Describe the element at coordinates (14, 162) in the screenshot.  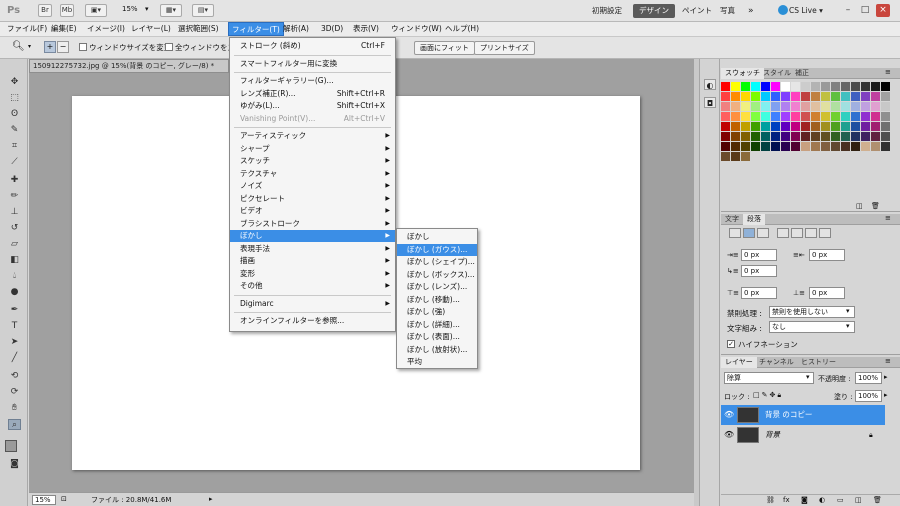
I see `eyedropper-tool-icon: ⟋` at that location.